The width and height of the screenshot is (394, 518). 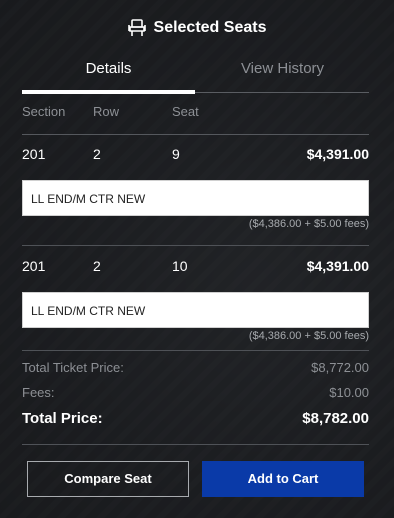 What do you see at coordinates (349, 392) in the screenshot?
I see `fees-value: $10.00` at bounding box center [349, 392].